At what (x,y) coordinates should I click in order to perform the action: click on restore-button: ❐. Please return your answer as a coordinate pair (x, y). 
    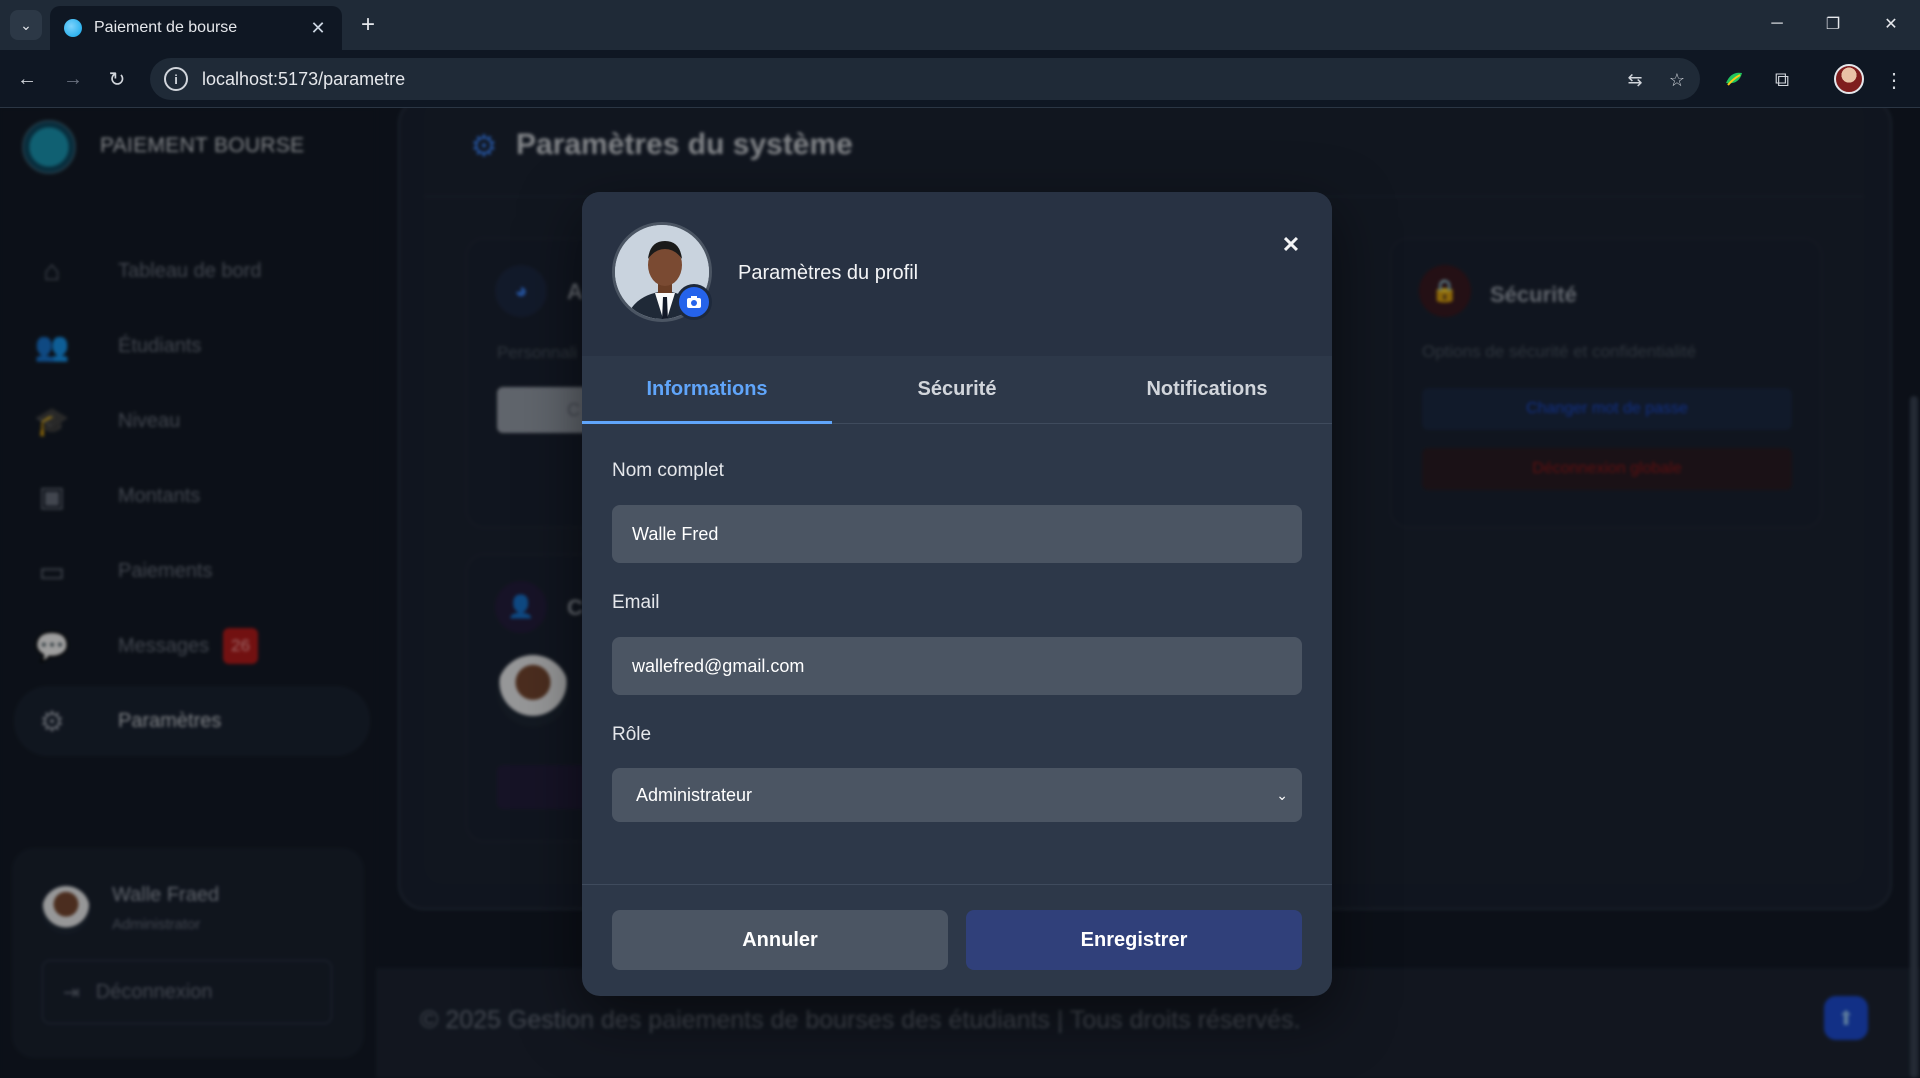
    Looking at the image, I should click on (1833, 24).